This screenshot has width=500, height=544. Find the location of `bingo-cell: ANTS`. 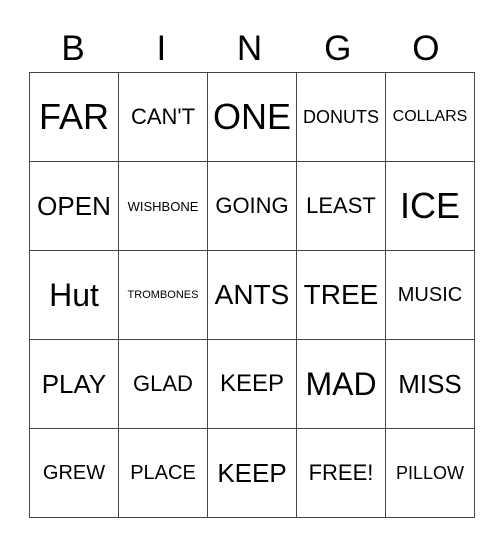

bingo-cell: ANTS is located at coordinates (252, 295).